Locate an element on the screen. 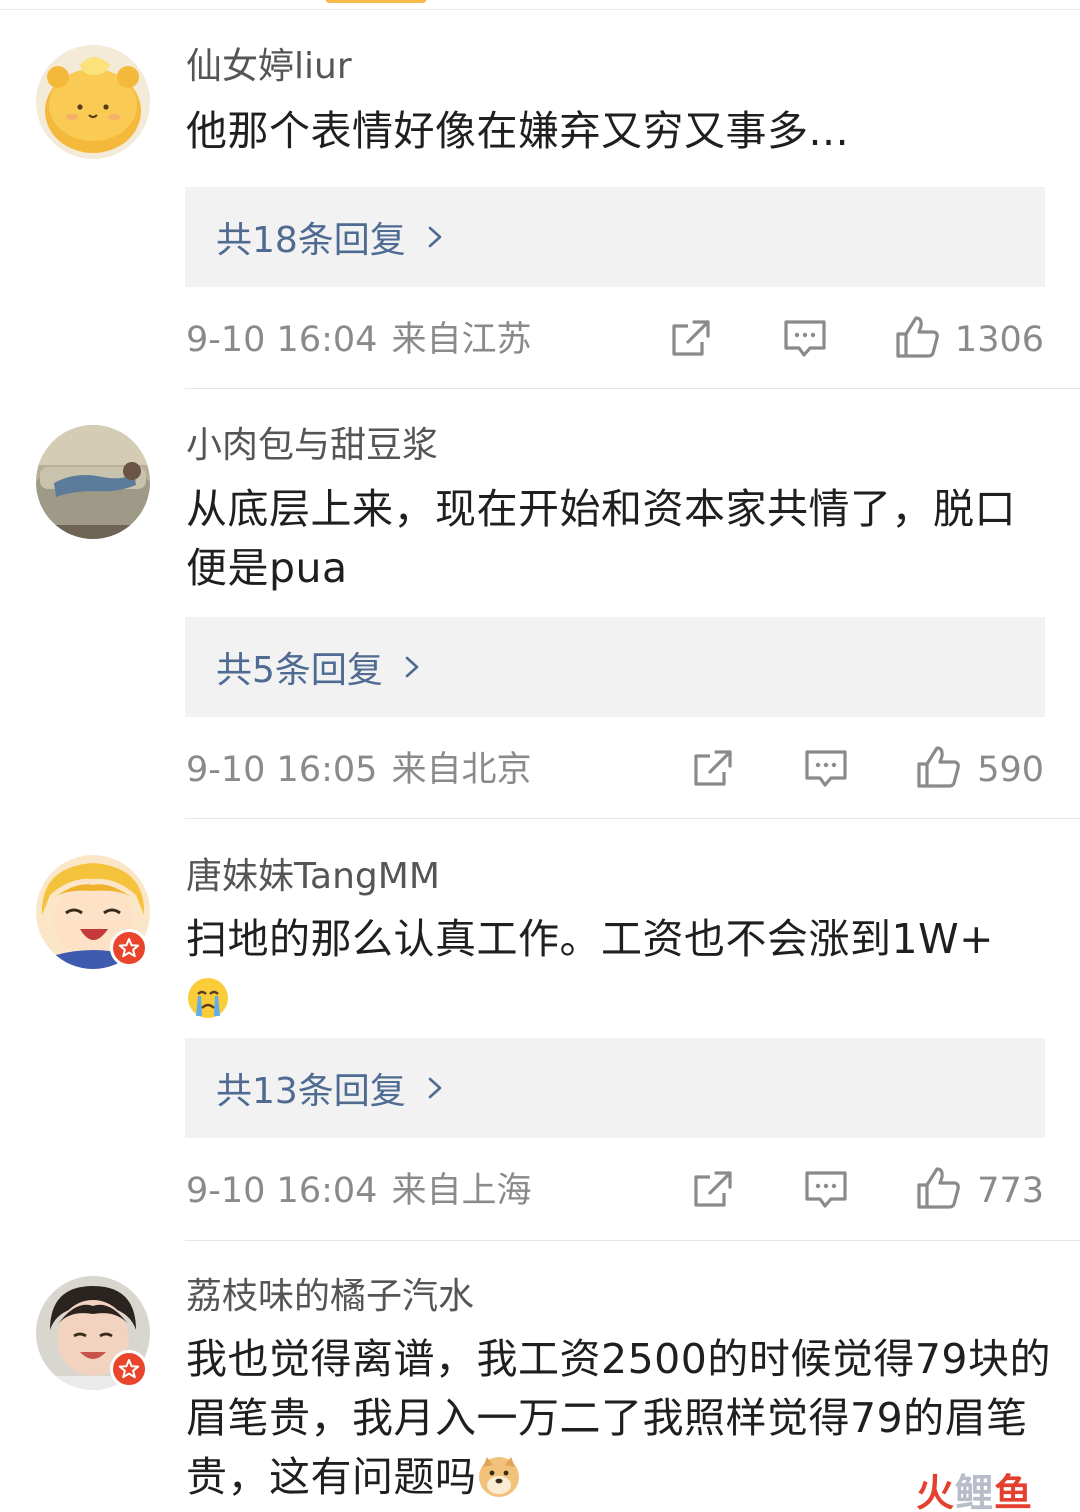  location: 来自上海 is located at coordinates (461, 1191).